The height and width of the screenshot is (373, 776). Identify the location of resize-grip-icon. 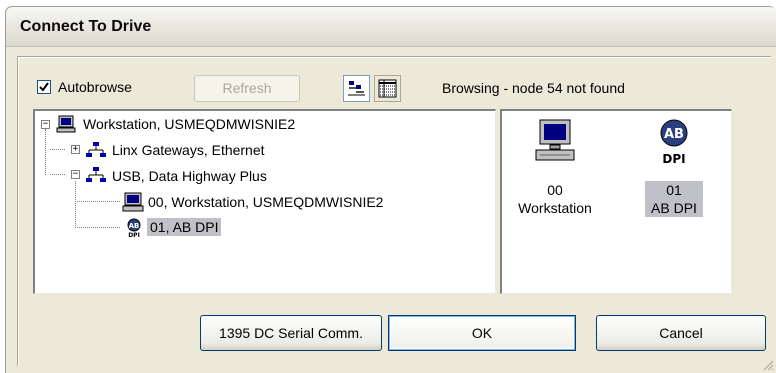
(768, 365).